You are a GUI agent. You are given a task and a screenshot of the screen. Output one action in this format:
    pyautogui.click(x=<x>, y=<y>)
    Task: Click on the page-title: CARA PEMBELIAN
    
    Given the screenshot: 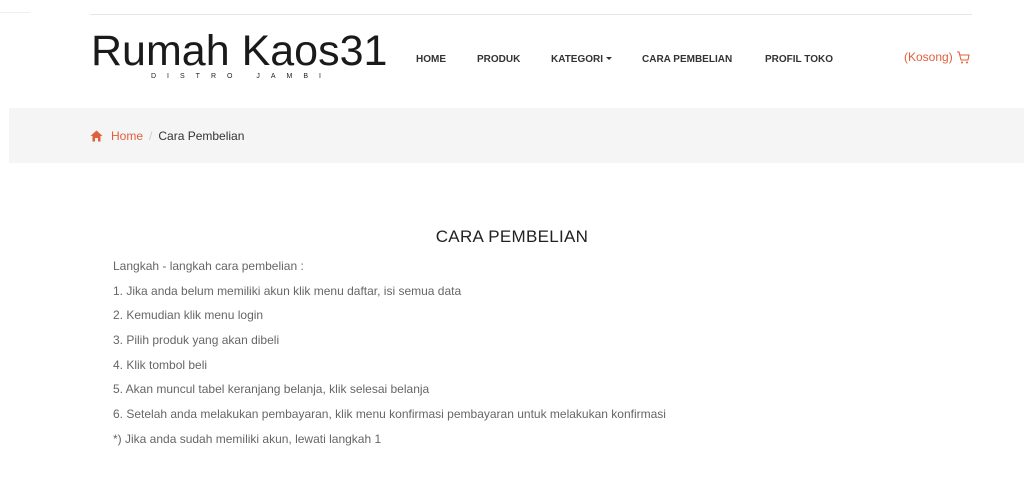 What is the action you would take?
    pyautogui.click(x=512, y=236)
    